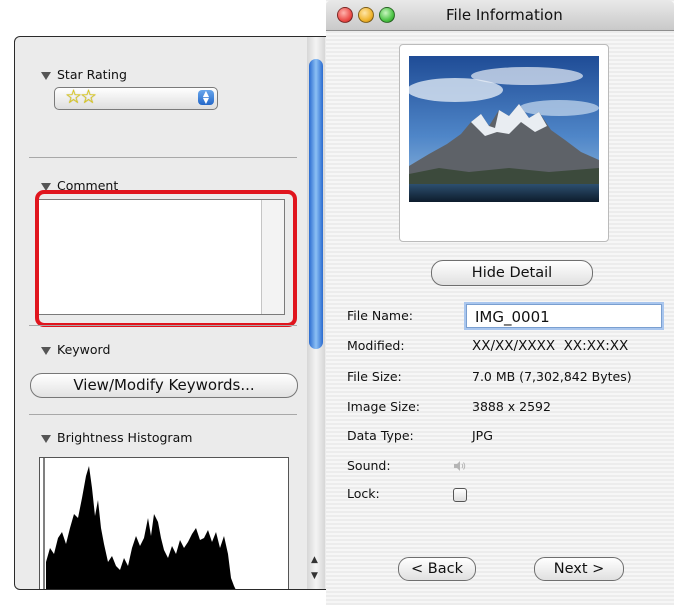 This screenshot has width=674, height=605. What do you see at coordinates (380, 315) in the screenshot?
I see `file-name-label: File Name:` at bounding box center [380, 315].